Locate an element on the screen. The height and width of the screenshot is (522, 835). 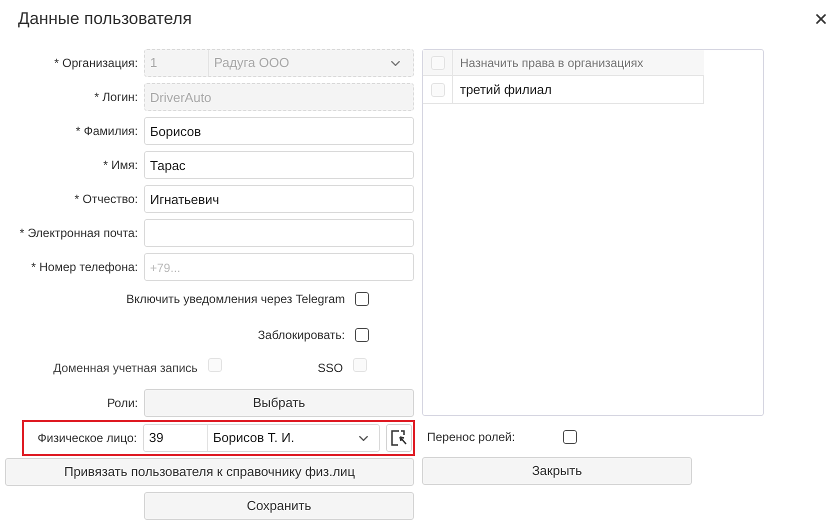
checkbox-label: Включить уведомления через Telegram is located at coordinates (235, 299).